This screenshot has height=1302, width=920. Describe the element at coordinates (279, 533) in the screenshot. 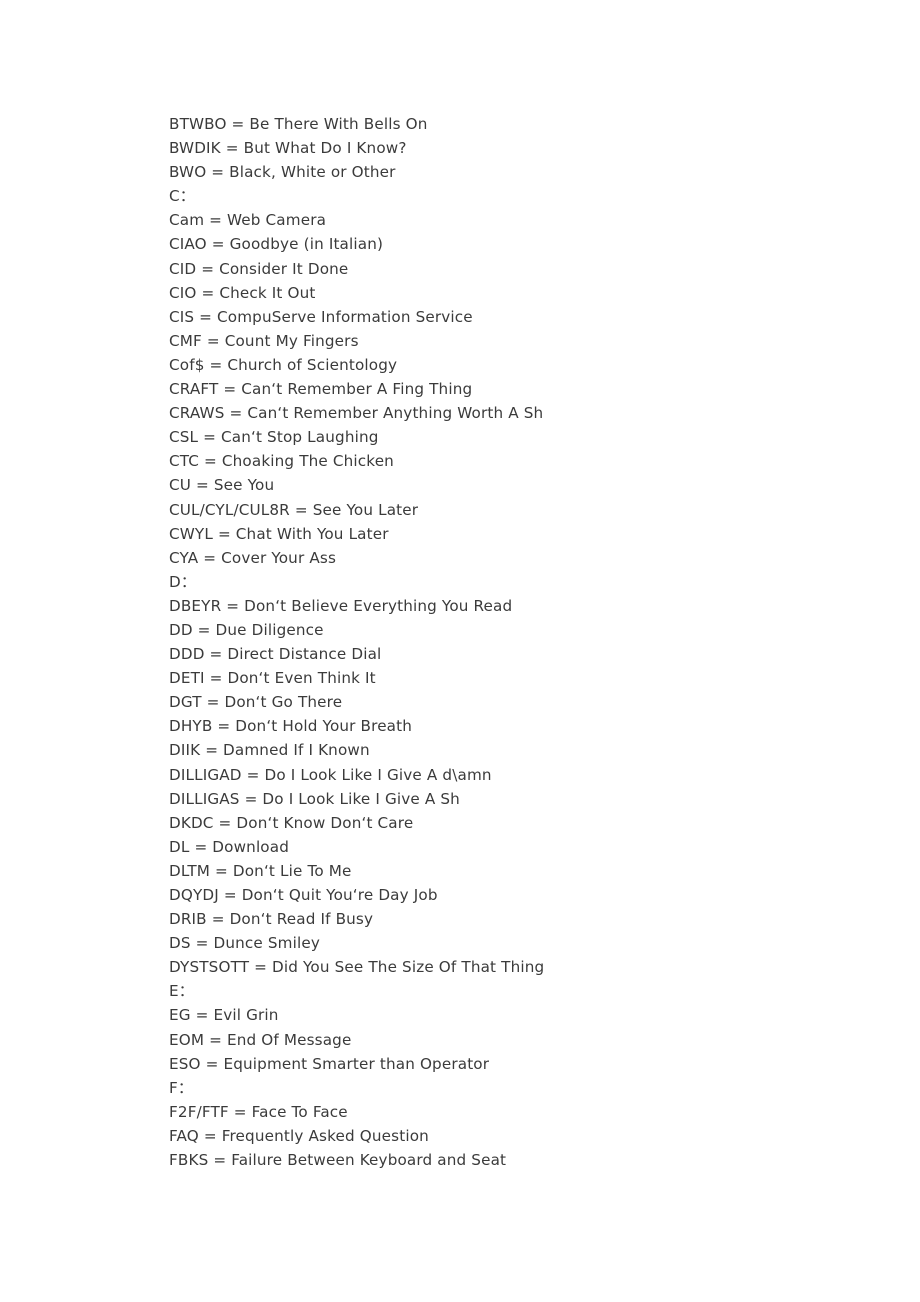

I see `acronym-entry: CWYL = Chat With You Later` at that location.